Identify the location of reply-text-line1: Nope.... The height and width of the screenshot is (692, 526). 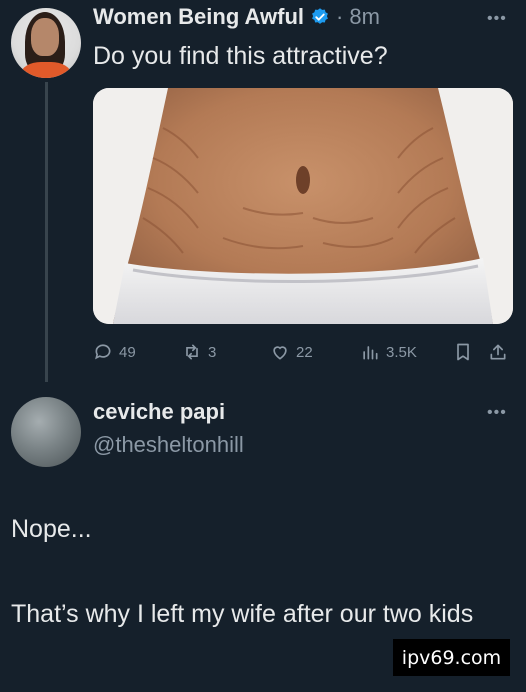
(51, 529).